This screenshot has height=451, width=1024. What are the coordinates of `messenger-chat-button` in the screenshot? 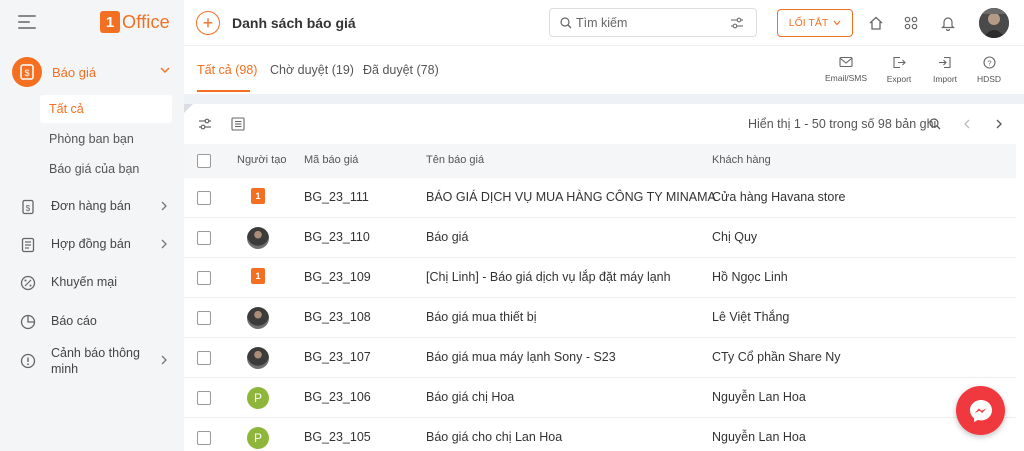 It's located at (980, 410).